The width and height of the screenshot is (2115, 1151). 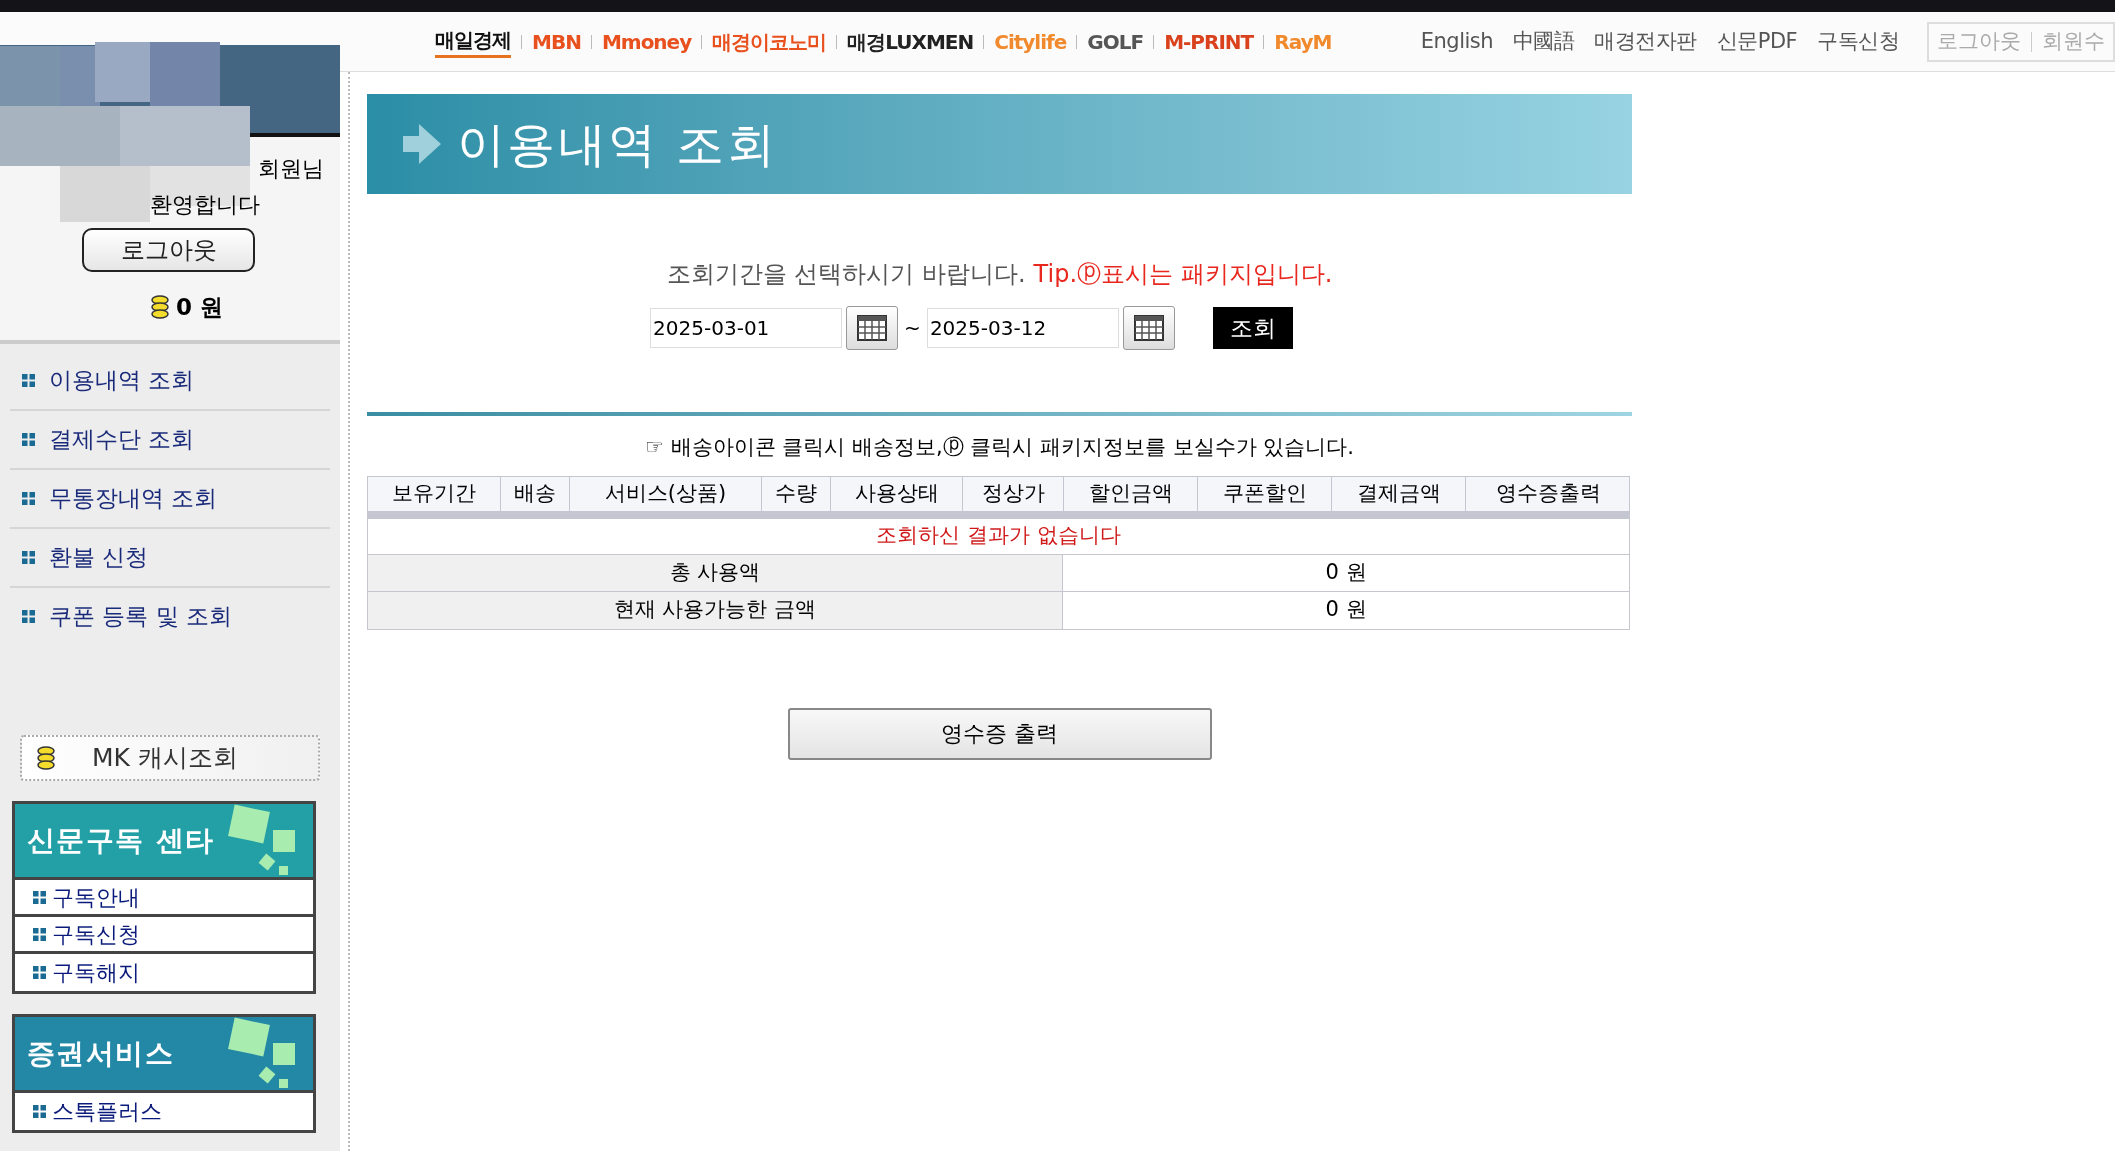 I want to click on site-logo-link: Mmoney, so click(x=646, y=41).